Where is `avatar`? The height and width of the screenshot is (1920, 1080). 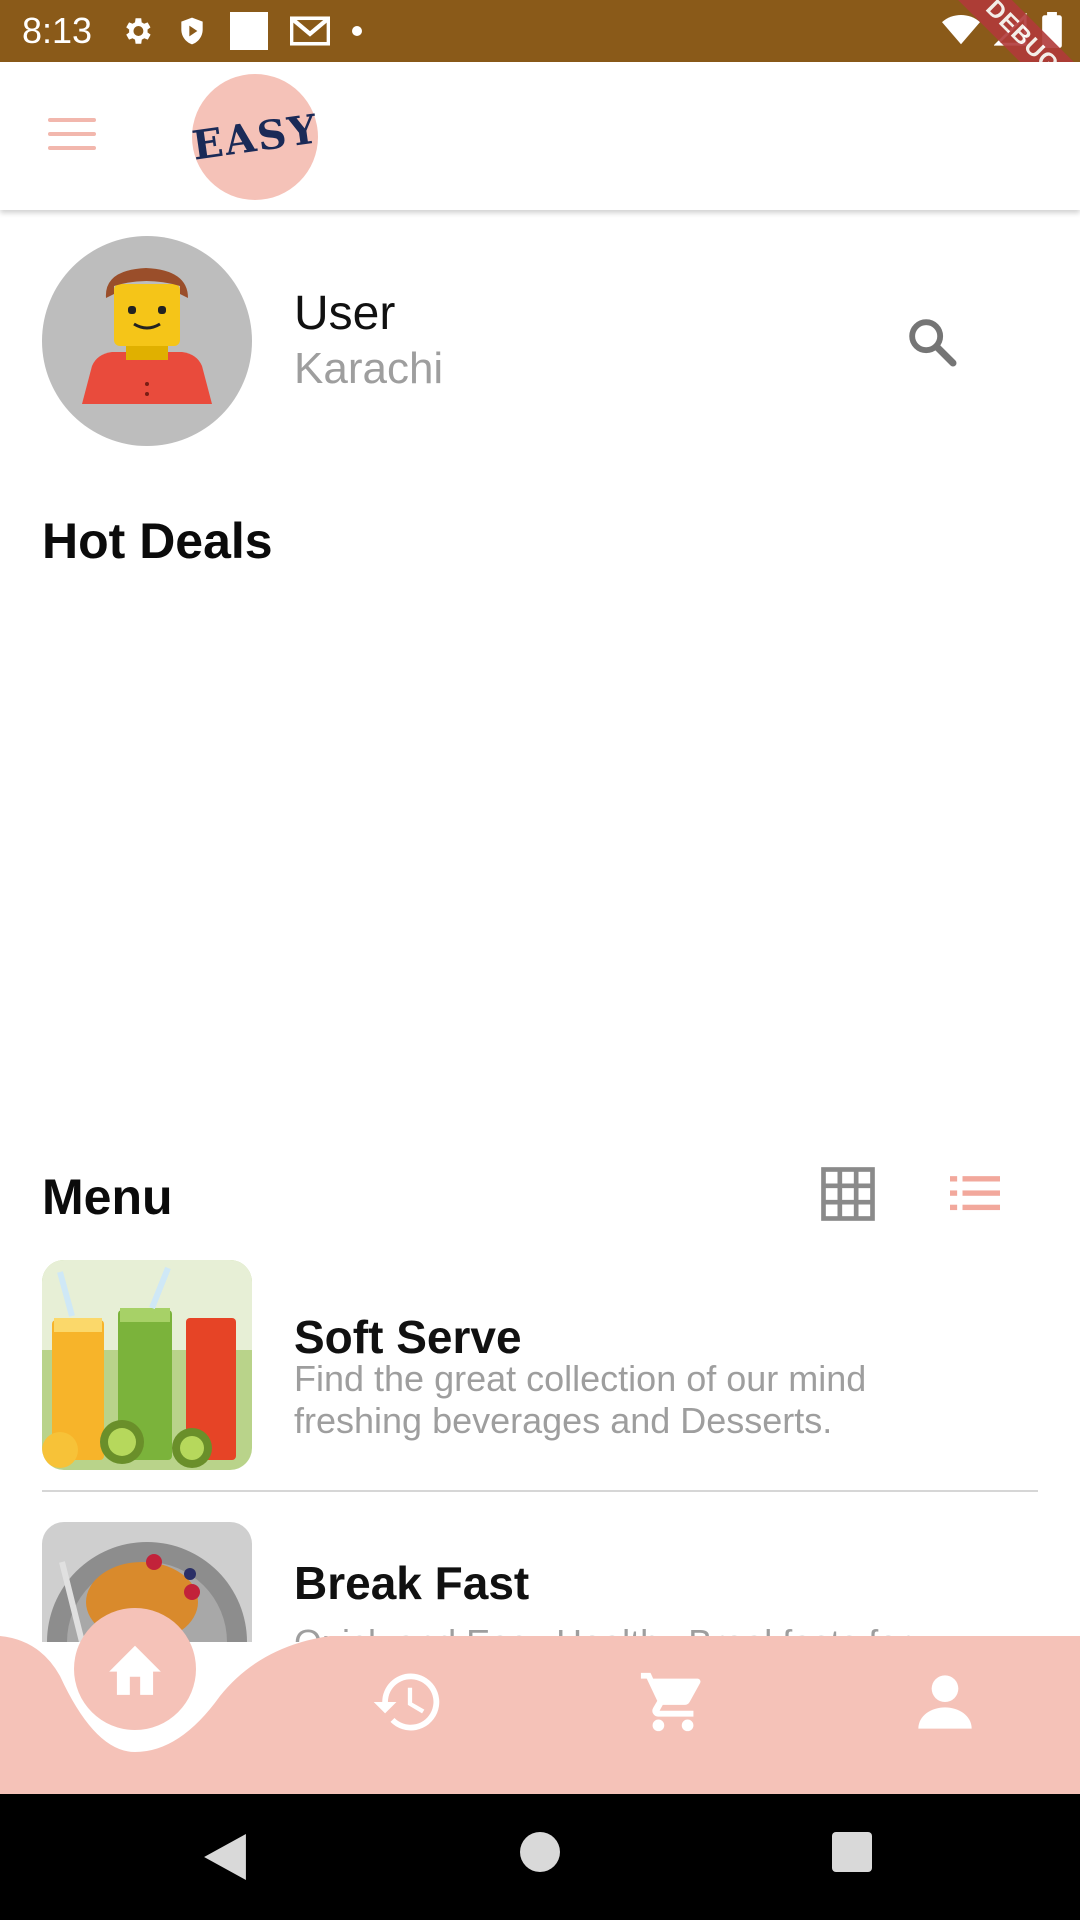 avatar is located at coordinates (147, 341).